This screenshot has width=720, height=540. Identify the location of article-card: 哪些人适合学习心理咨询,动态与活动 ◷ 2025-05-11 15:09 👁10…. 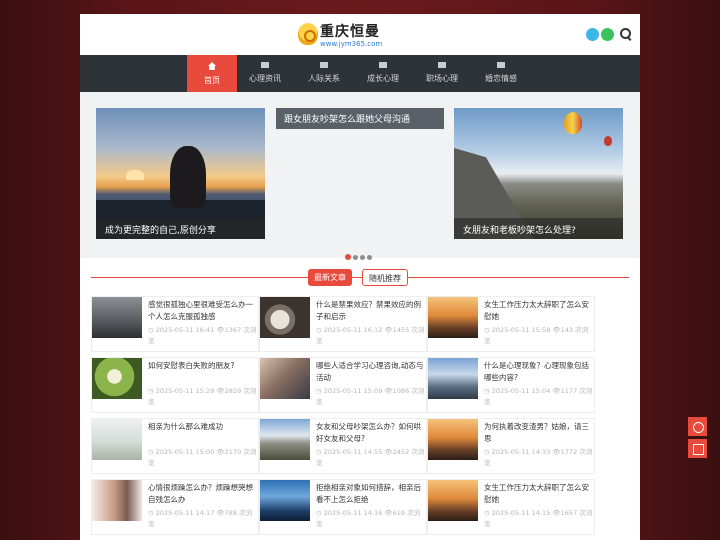
(343, 385).